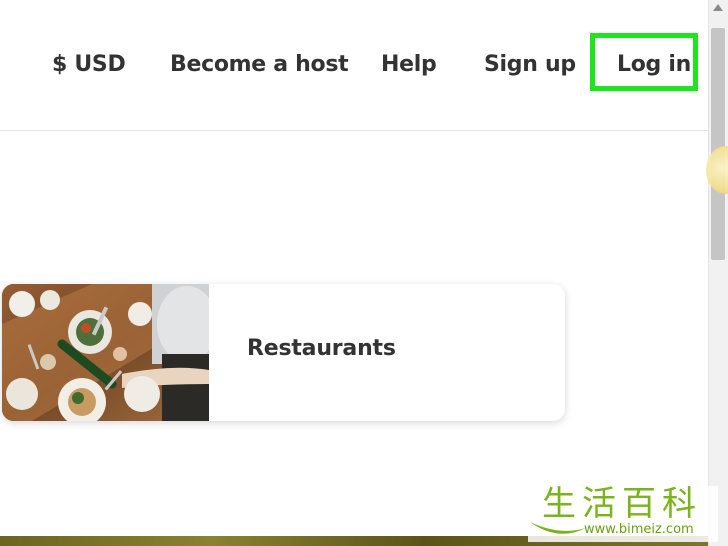 The image size is (728, 546). What do you see at coordinates (639, 529) in the screenshot?
I see `watermark-url: www.bimeiz.com` at bounding box center [639, 529].